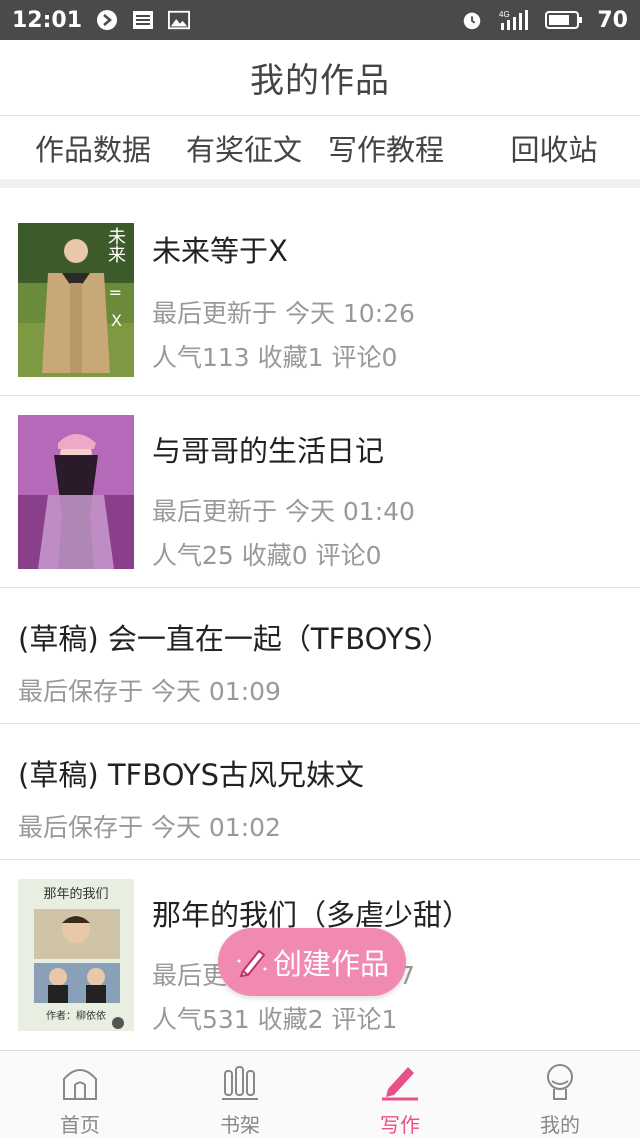 This screenshot has width=640, height=1138. What do you see at coordinates (179, 20) in the screenshot?
I see `image-notification-icon` at bounding box center [179, 20].